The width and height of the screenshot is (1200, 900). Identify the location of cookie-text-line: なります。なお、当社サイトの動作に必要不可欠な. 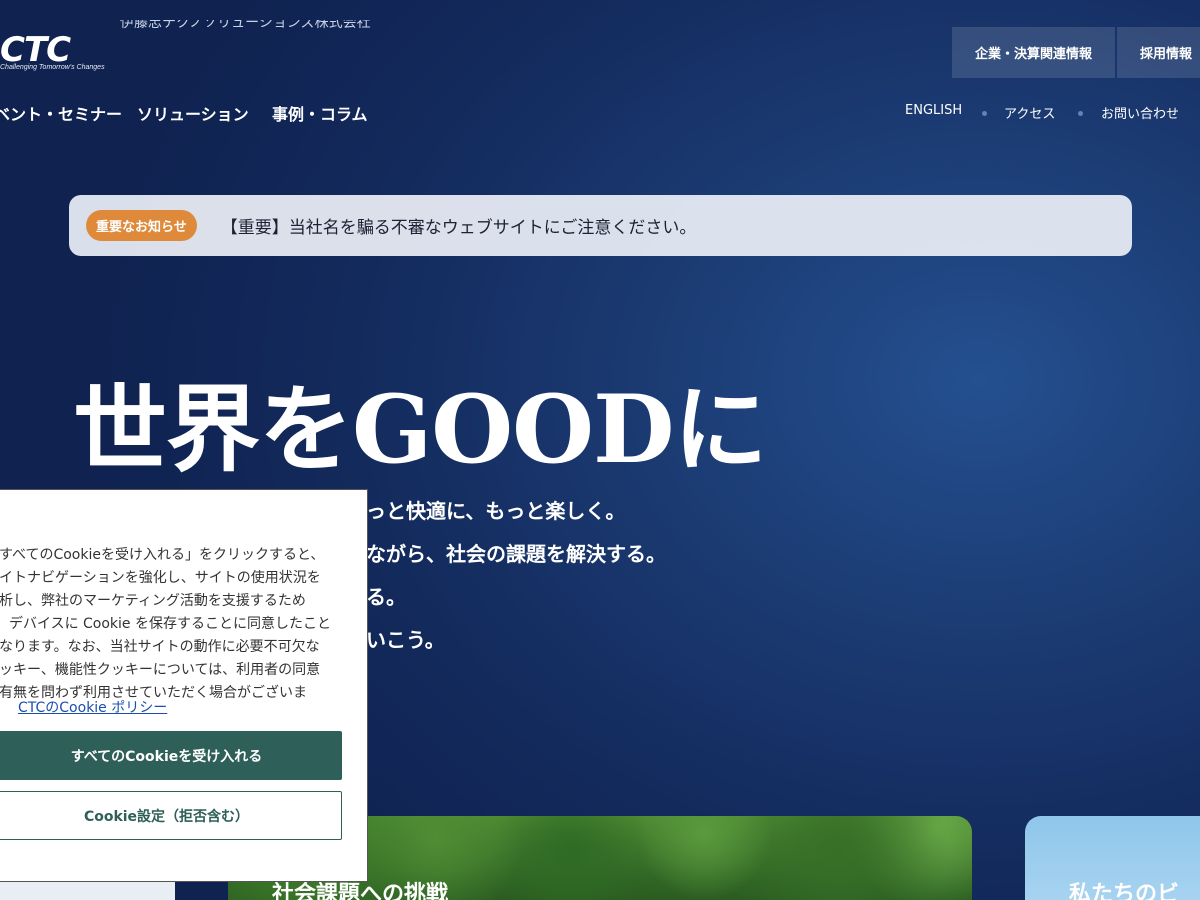
(160, 647).